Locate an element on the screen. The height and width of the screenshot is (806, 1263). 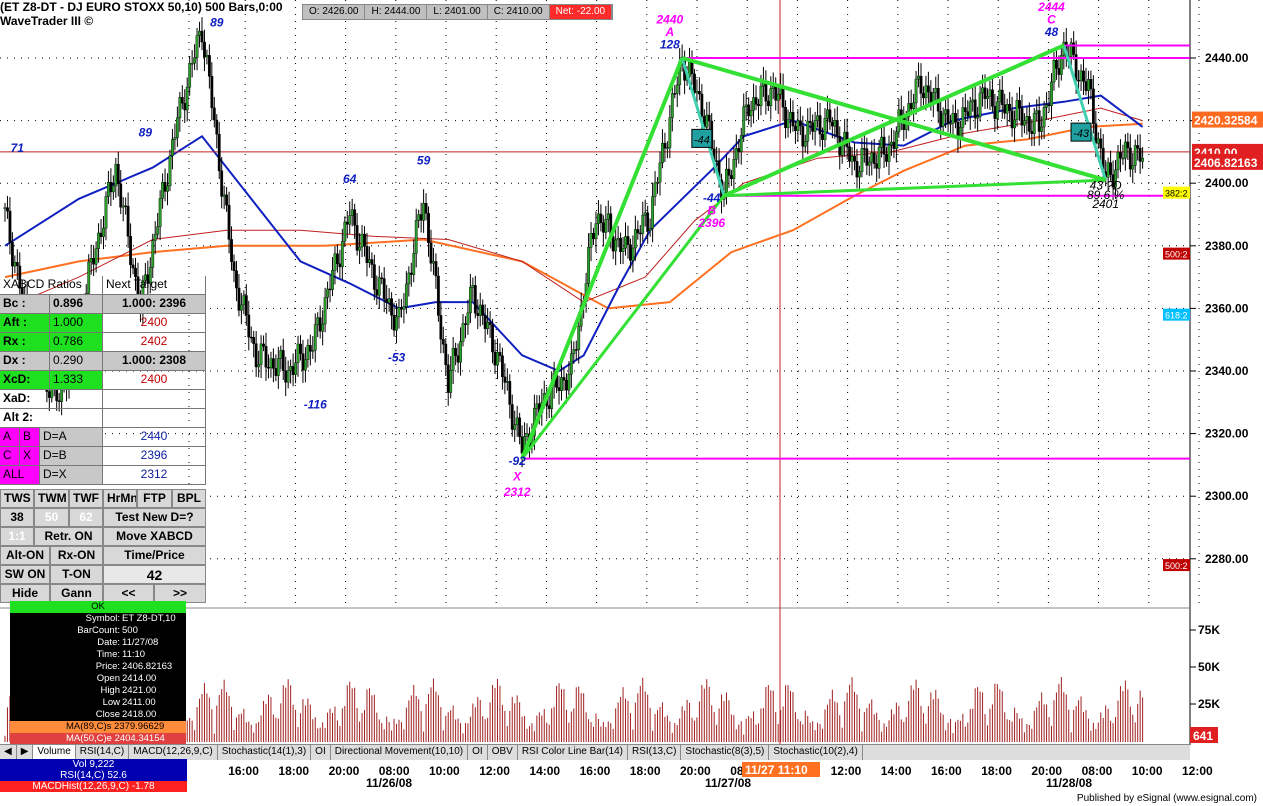
test-new-d-button: Test New D=? is located at coordinates (154, 517).